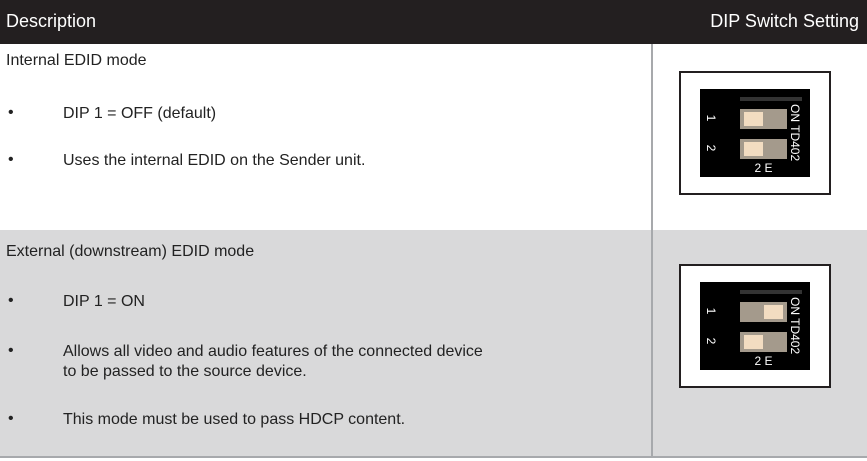  I want to click on column-header-dip-setting: DIP Switch Setting, so click(784, 21).